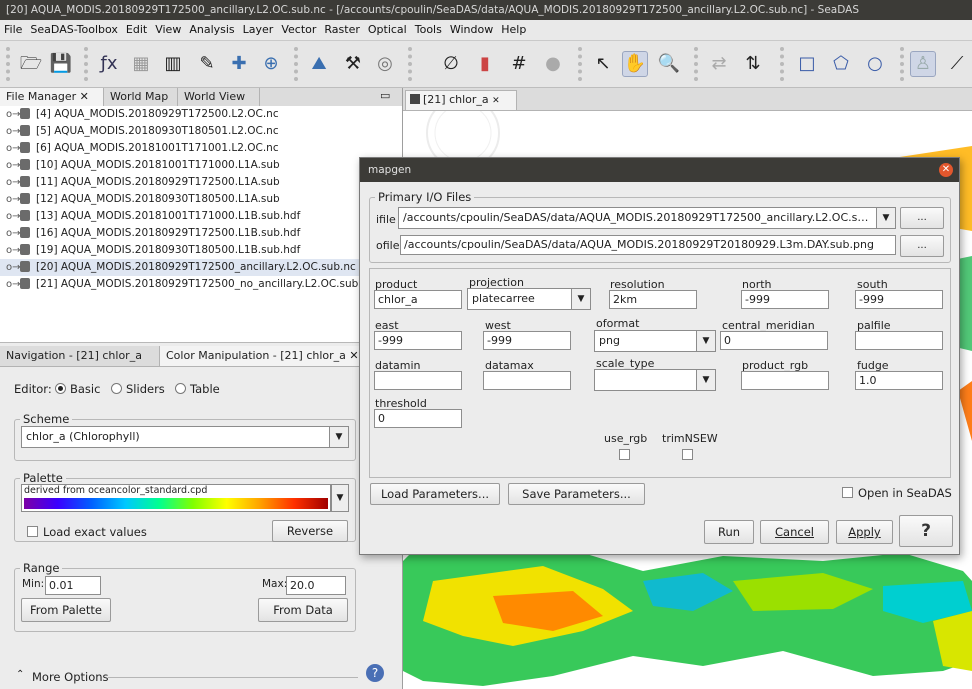 The image size is (972, 689). What do you see at coordinates (109, 64) in the screenshot?
I see `band-maths-icon: ƒx` at bounding box center [109, 64].